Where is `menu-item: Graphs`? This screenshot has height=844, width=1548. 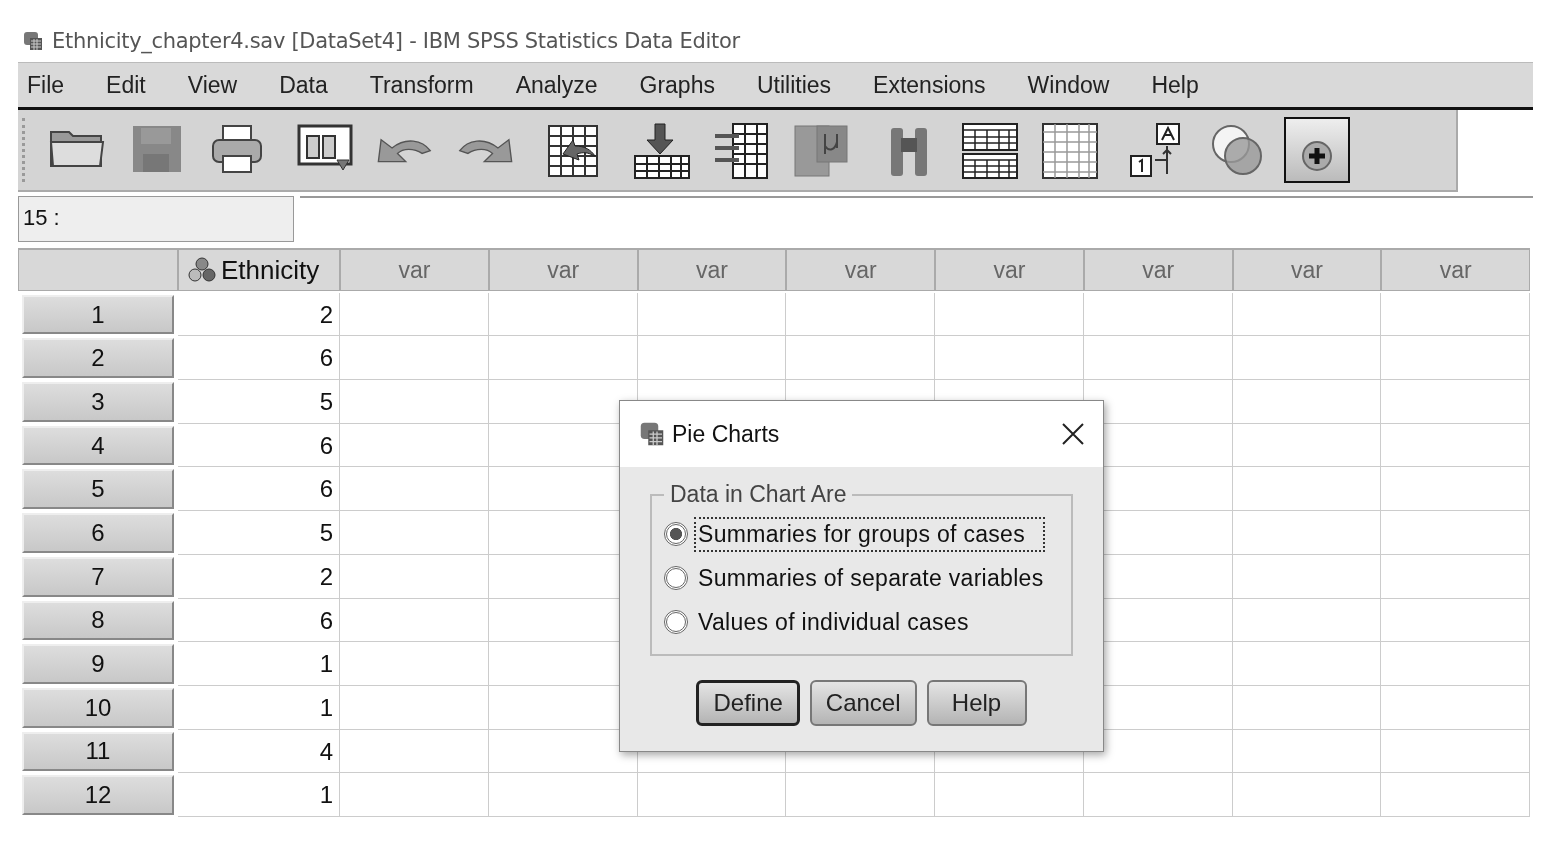 menu-item: Graphs is located at coordinates (677, 85).